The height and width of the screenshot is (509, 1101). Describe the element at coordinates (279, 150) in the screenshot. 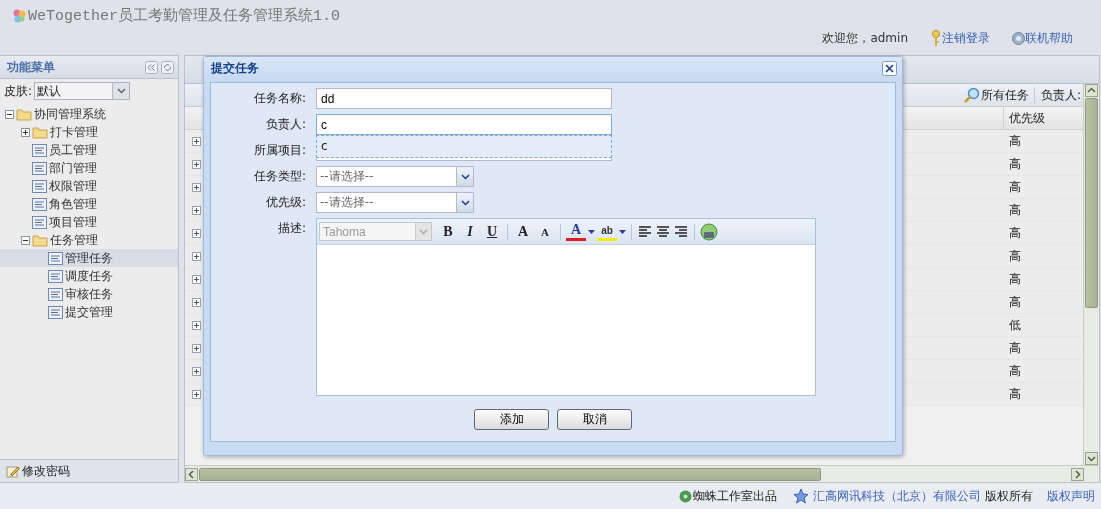

I see `field-label: 所属项目:` at that location.